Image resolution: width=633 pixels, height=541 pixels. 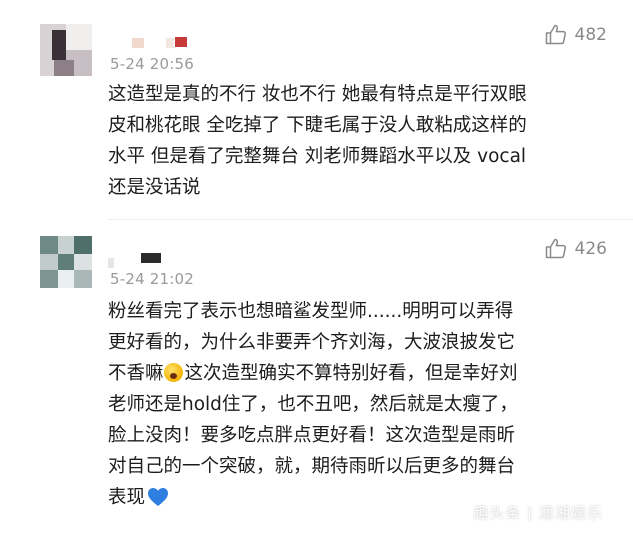 I want to click on face-screaming-icon, so click(x=173, y=372).